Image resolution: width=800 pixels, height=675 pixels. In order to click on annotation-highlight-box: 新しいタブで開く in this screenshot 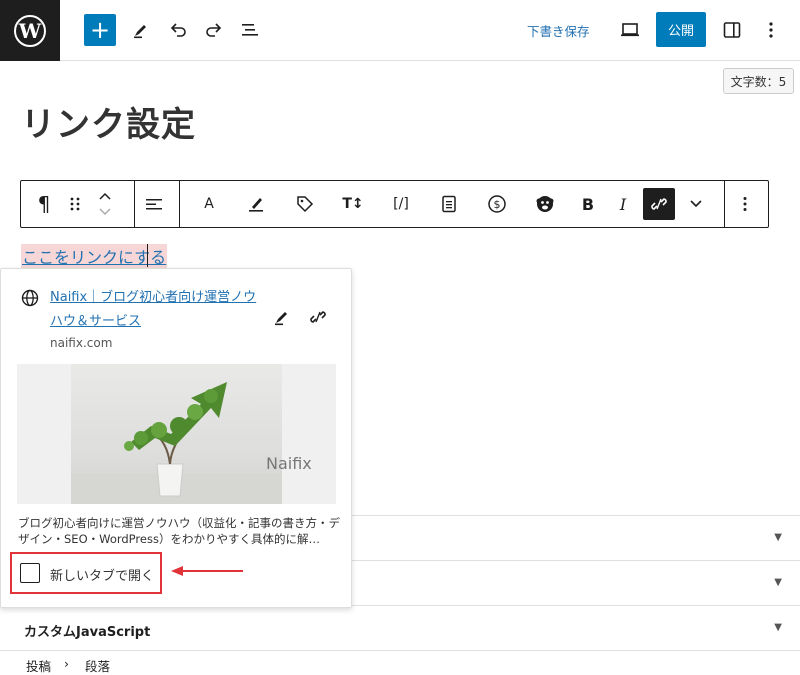, I will do `click(86, 573)`.